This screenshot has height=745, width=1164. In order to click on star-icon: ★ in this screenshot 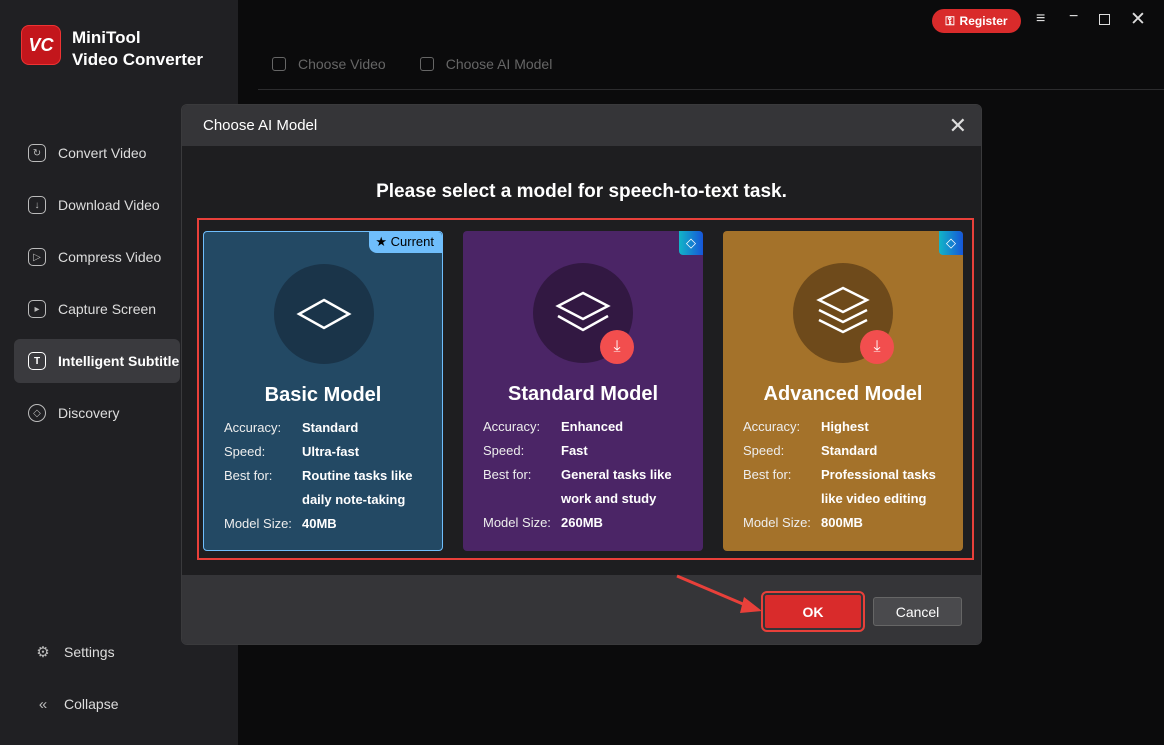, I will do `click(383, 241)`.